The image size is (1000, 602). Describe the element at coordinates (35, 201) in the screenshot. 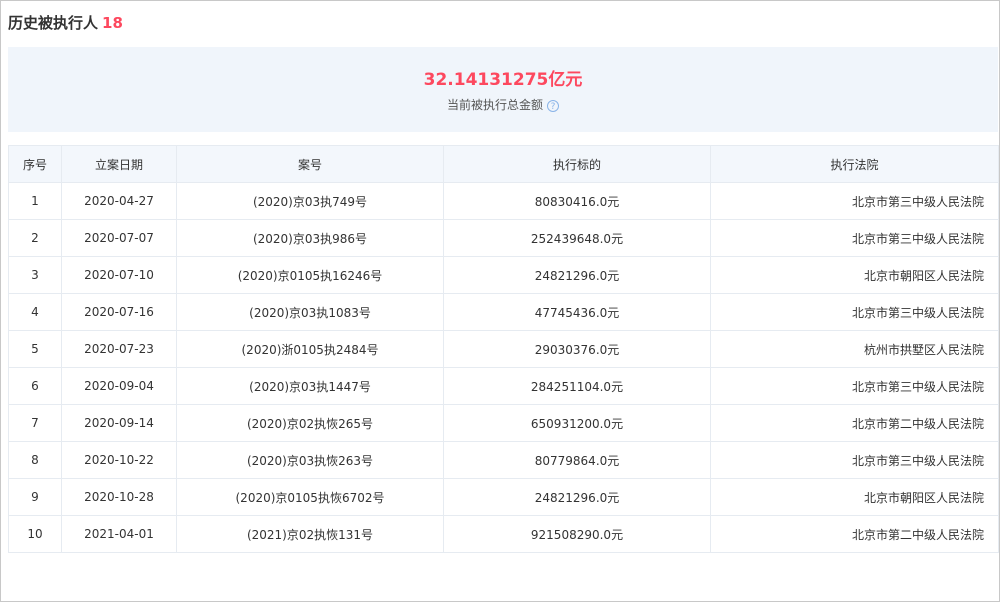

I see `cell-index: 1` at that location.